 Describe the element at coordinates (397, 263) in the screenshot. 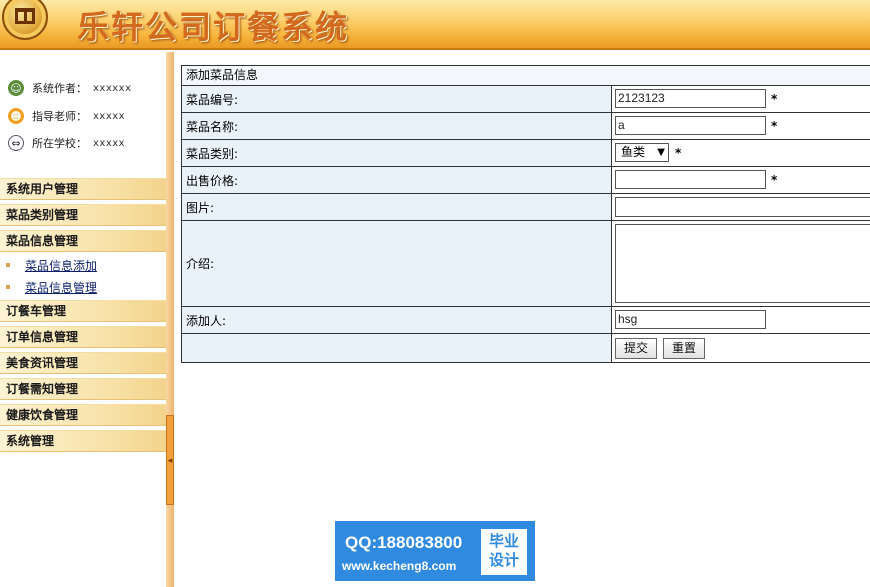

I see `intro-label: 介绍:` at that location.